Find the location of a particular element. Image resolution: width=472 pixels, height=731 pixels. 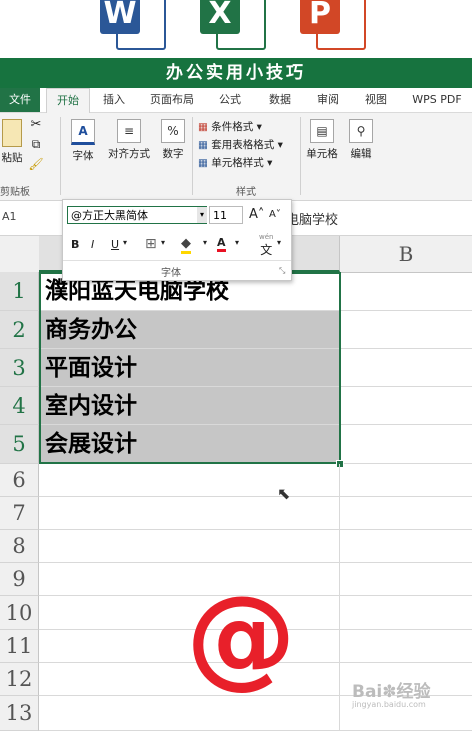

name-box: A1 is located at coordinates (9, 216).